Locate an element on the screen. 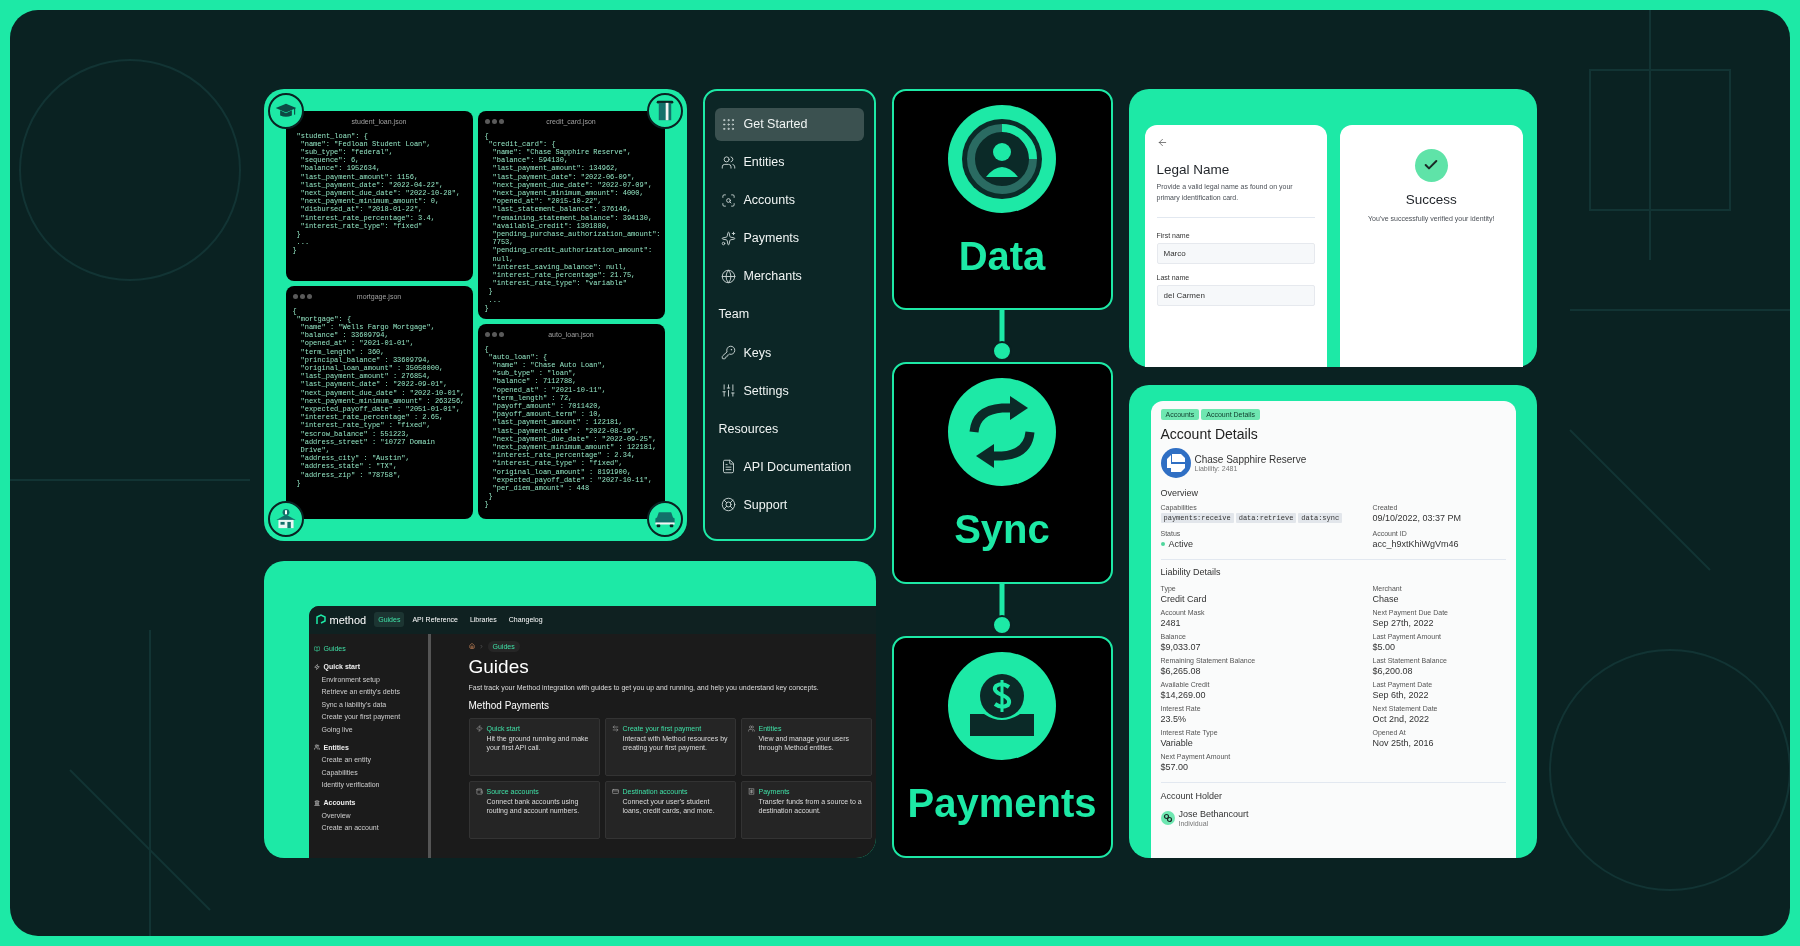 The width and height of the screenshot is (1800, 946). field-value: Chase is located at coordinates (1385, 599).